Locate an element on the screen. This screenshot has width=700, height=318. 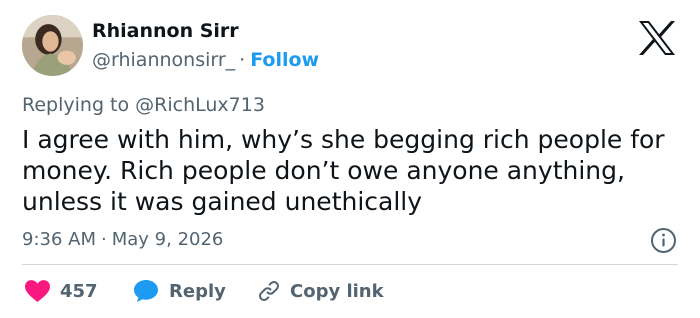
speech-bubble-icon is located at coordinates (146, 291).